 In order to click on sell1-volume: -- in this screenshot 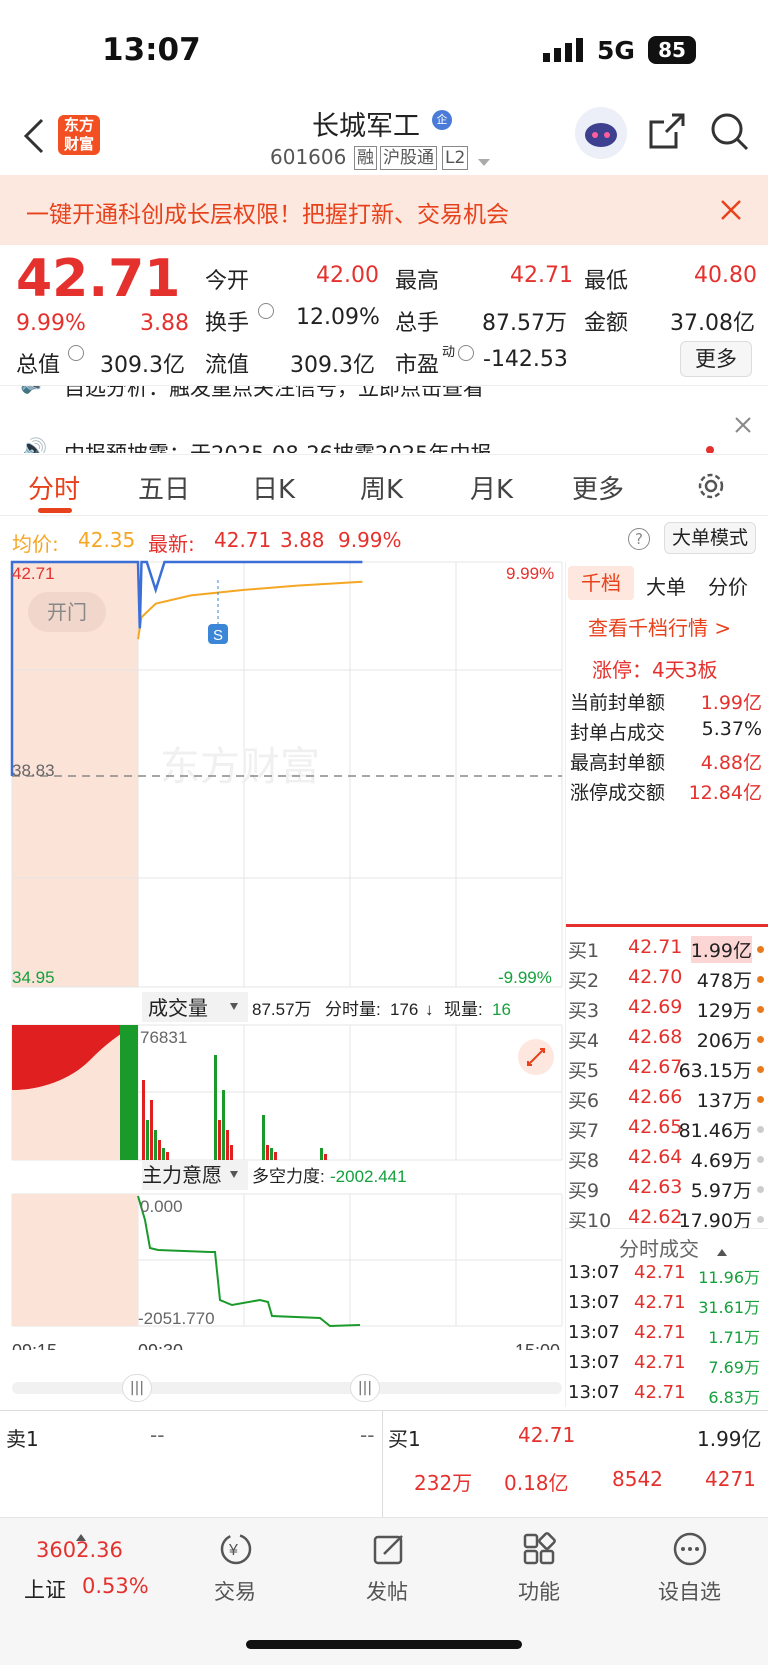, I will do `click(367, 1435)`.